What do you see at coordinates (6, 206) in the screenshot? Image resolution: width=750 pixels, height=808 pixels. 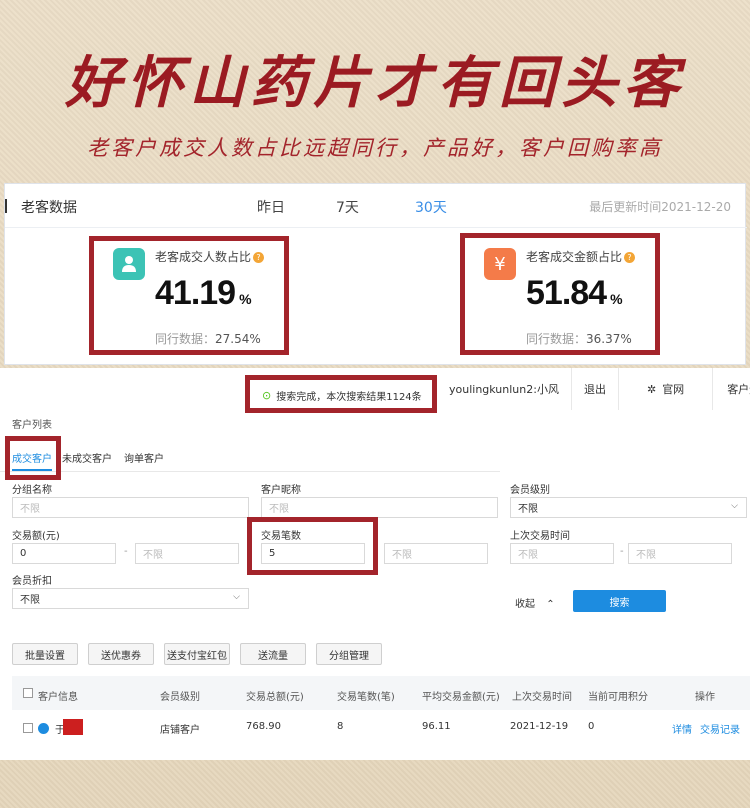 I see `title-bar-marker` at bounding box center [6, 206].